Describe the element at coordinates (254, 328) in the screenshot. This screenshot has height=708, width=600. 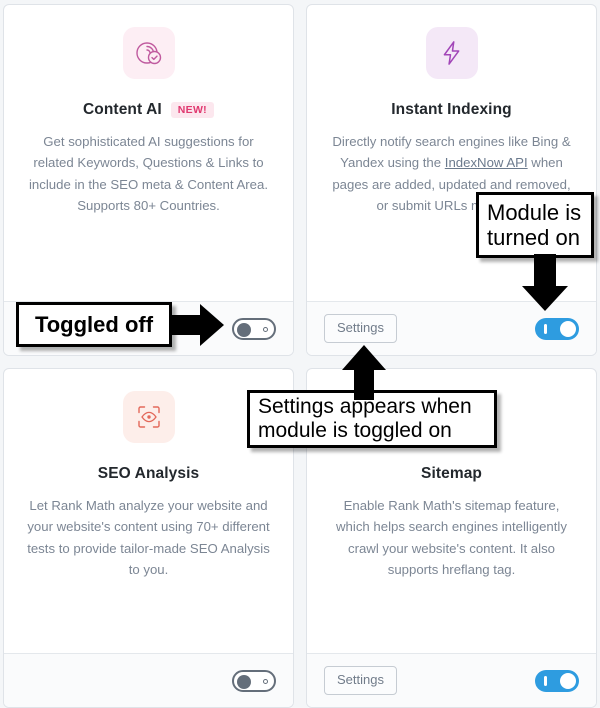
I see `module-toggle-content-ai` at that location.